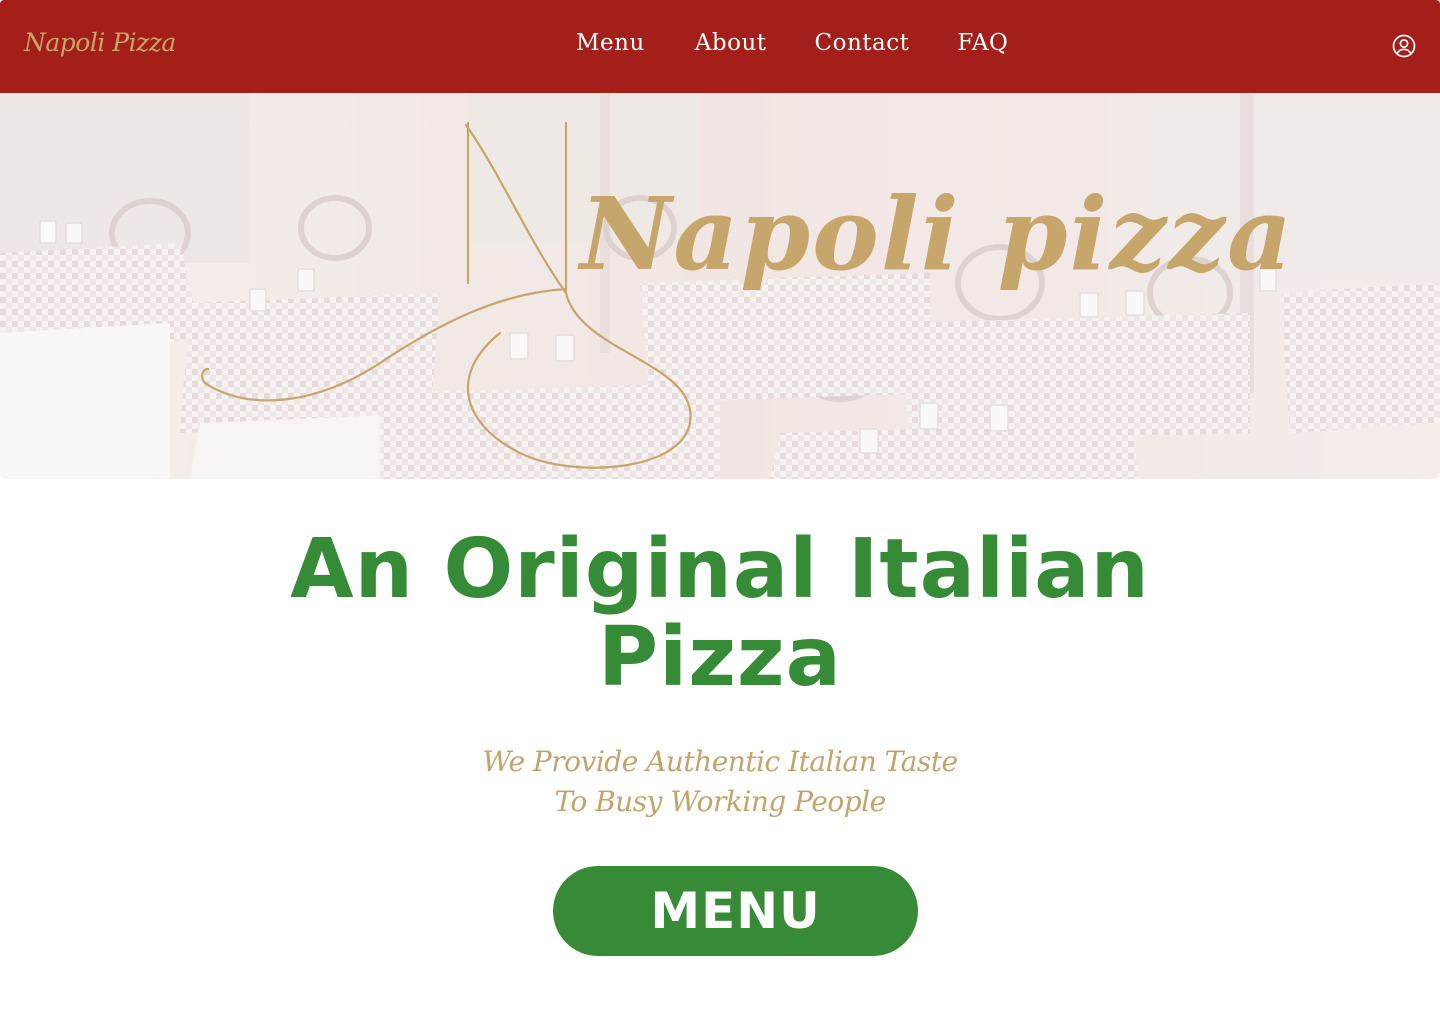  I want to click on nav-link-contact: Contact, so click(862, 43).